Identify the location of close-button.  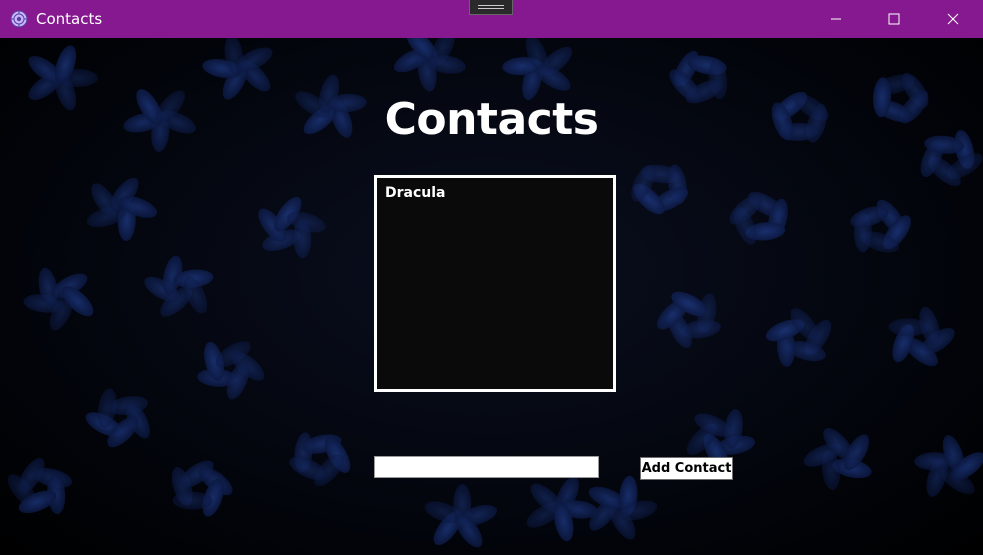
(953, 19).